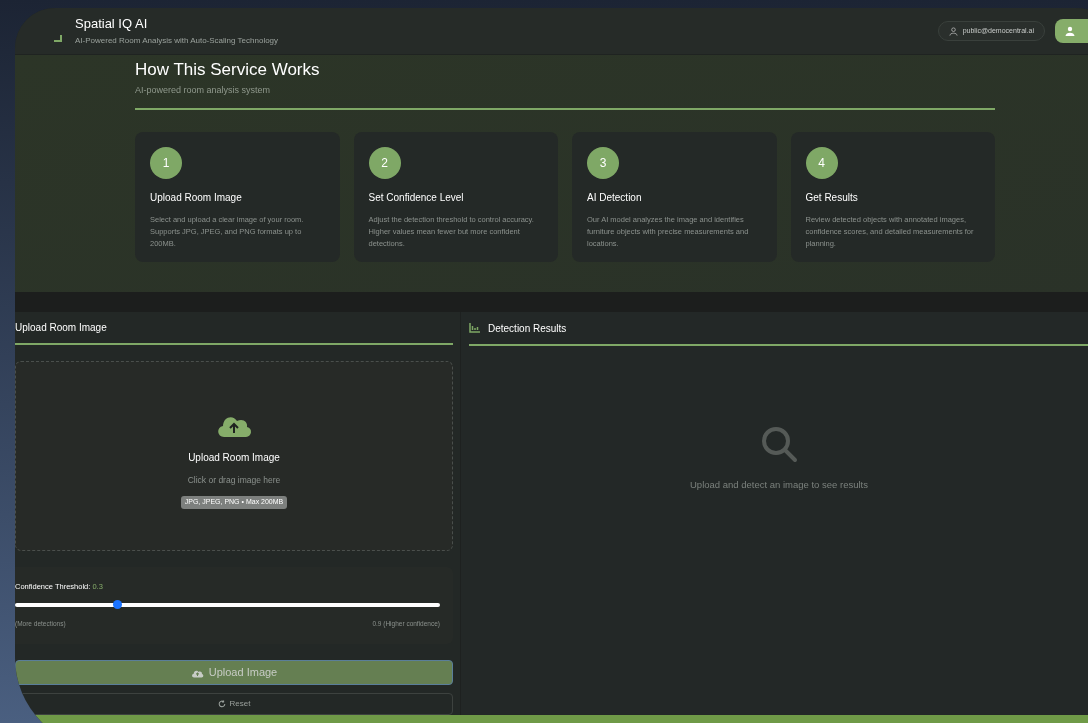  What do you see at coordinates (234, 457) in the screenshot?
I see `dropzone-title: Upload Room Image` at bounding box center [234, 457].